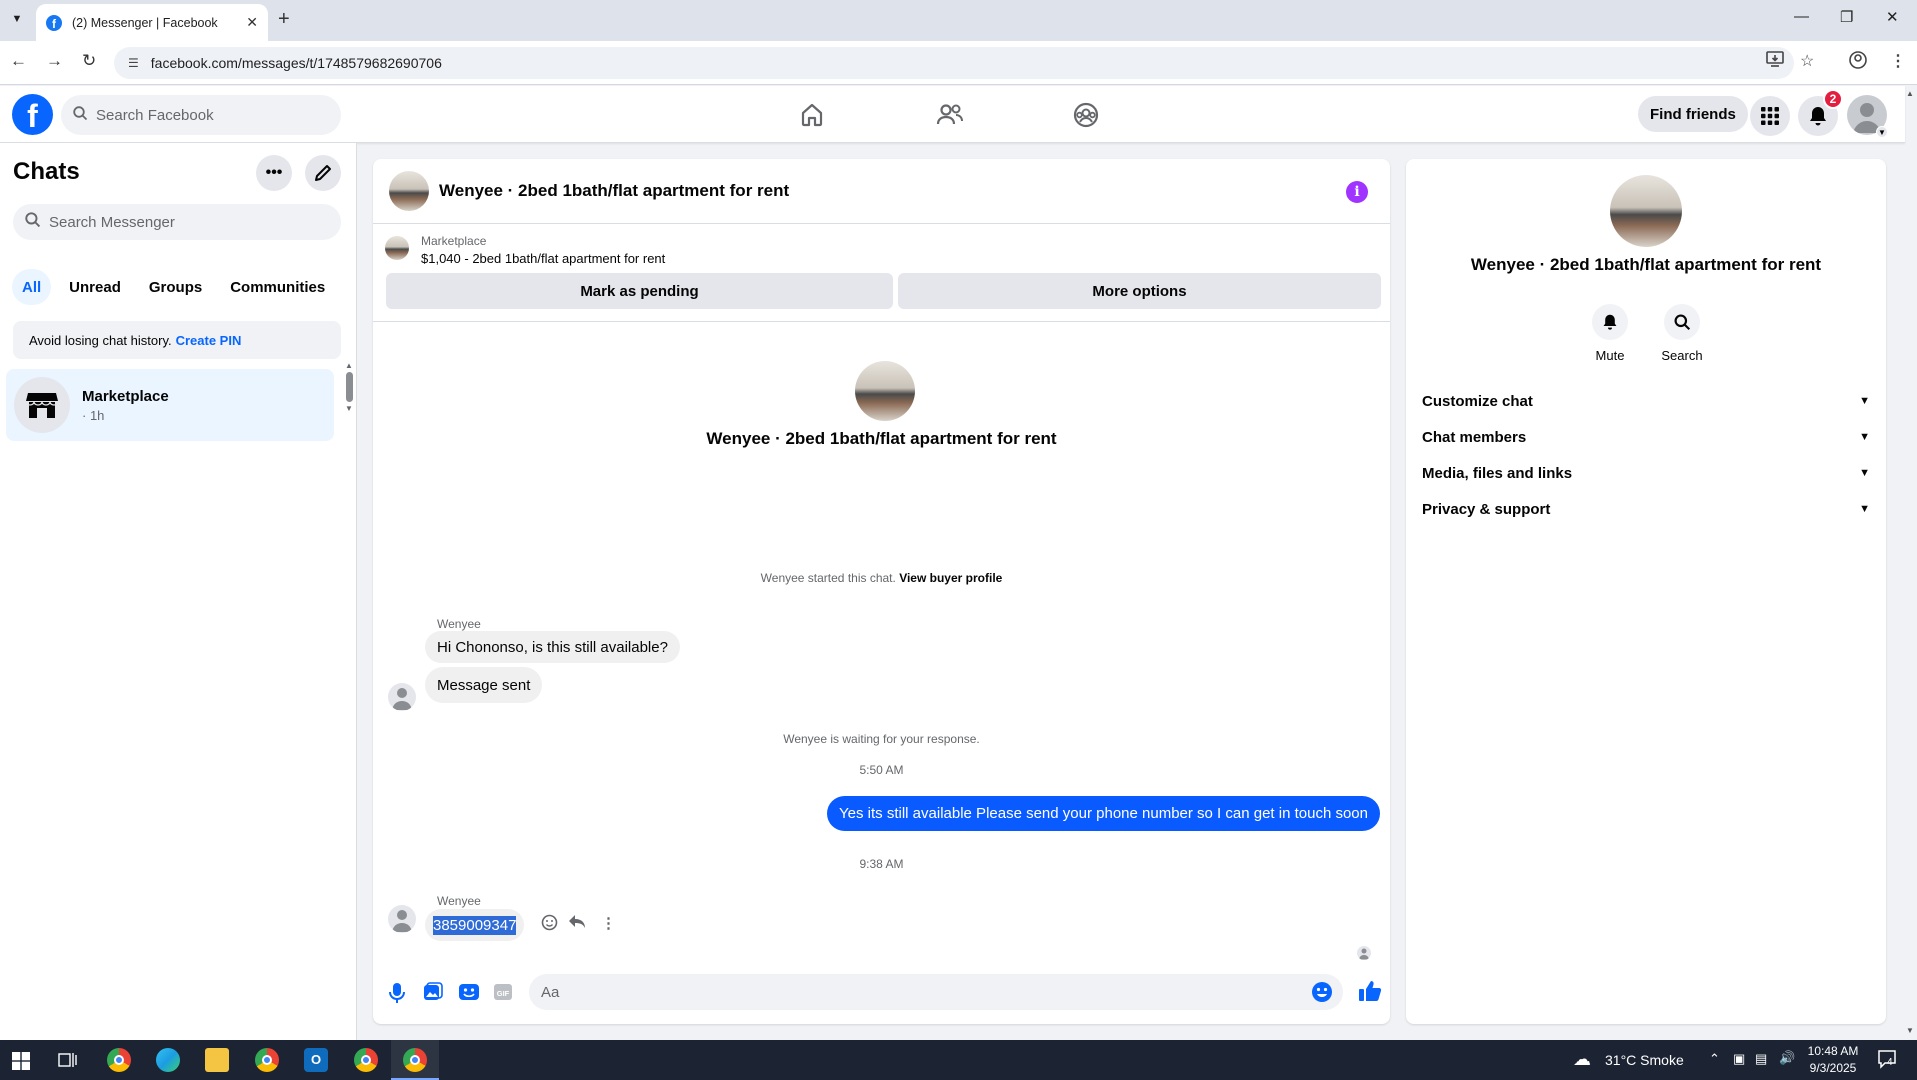 The image size is (1917, 1080). I want to click on volume-icon: 🔊, so click(1787, 1058).